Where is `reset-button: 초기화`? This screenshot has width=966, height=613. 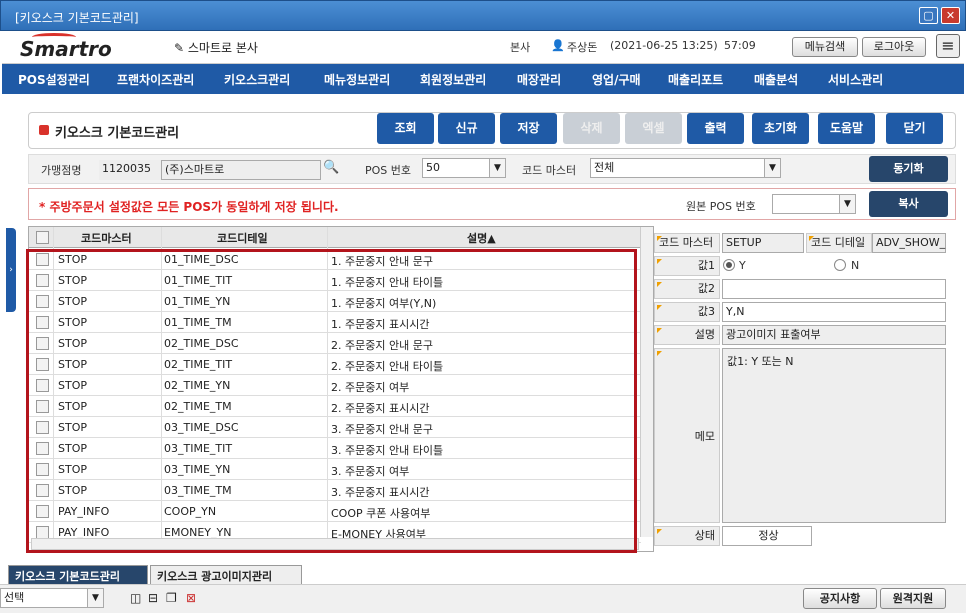
reset-button: 초기화 is located at coordinates (780, 128).